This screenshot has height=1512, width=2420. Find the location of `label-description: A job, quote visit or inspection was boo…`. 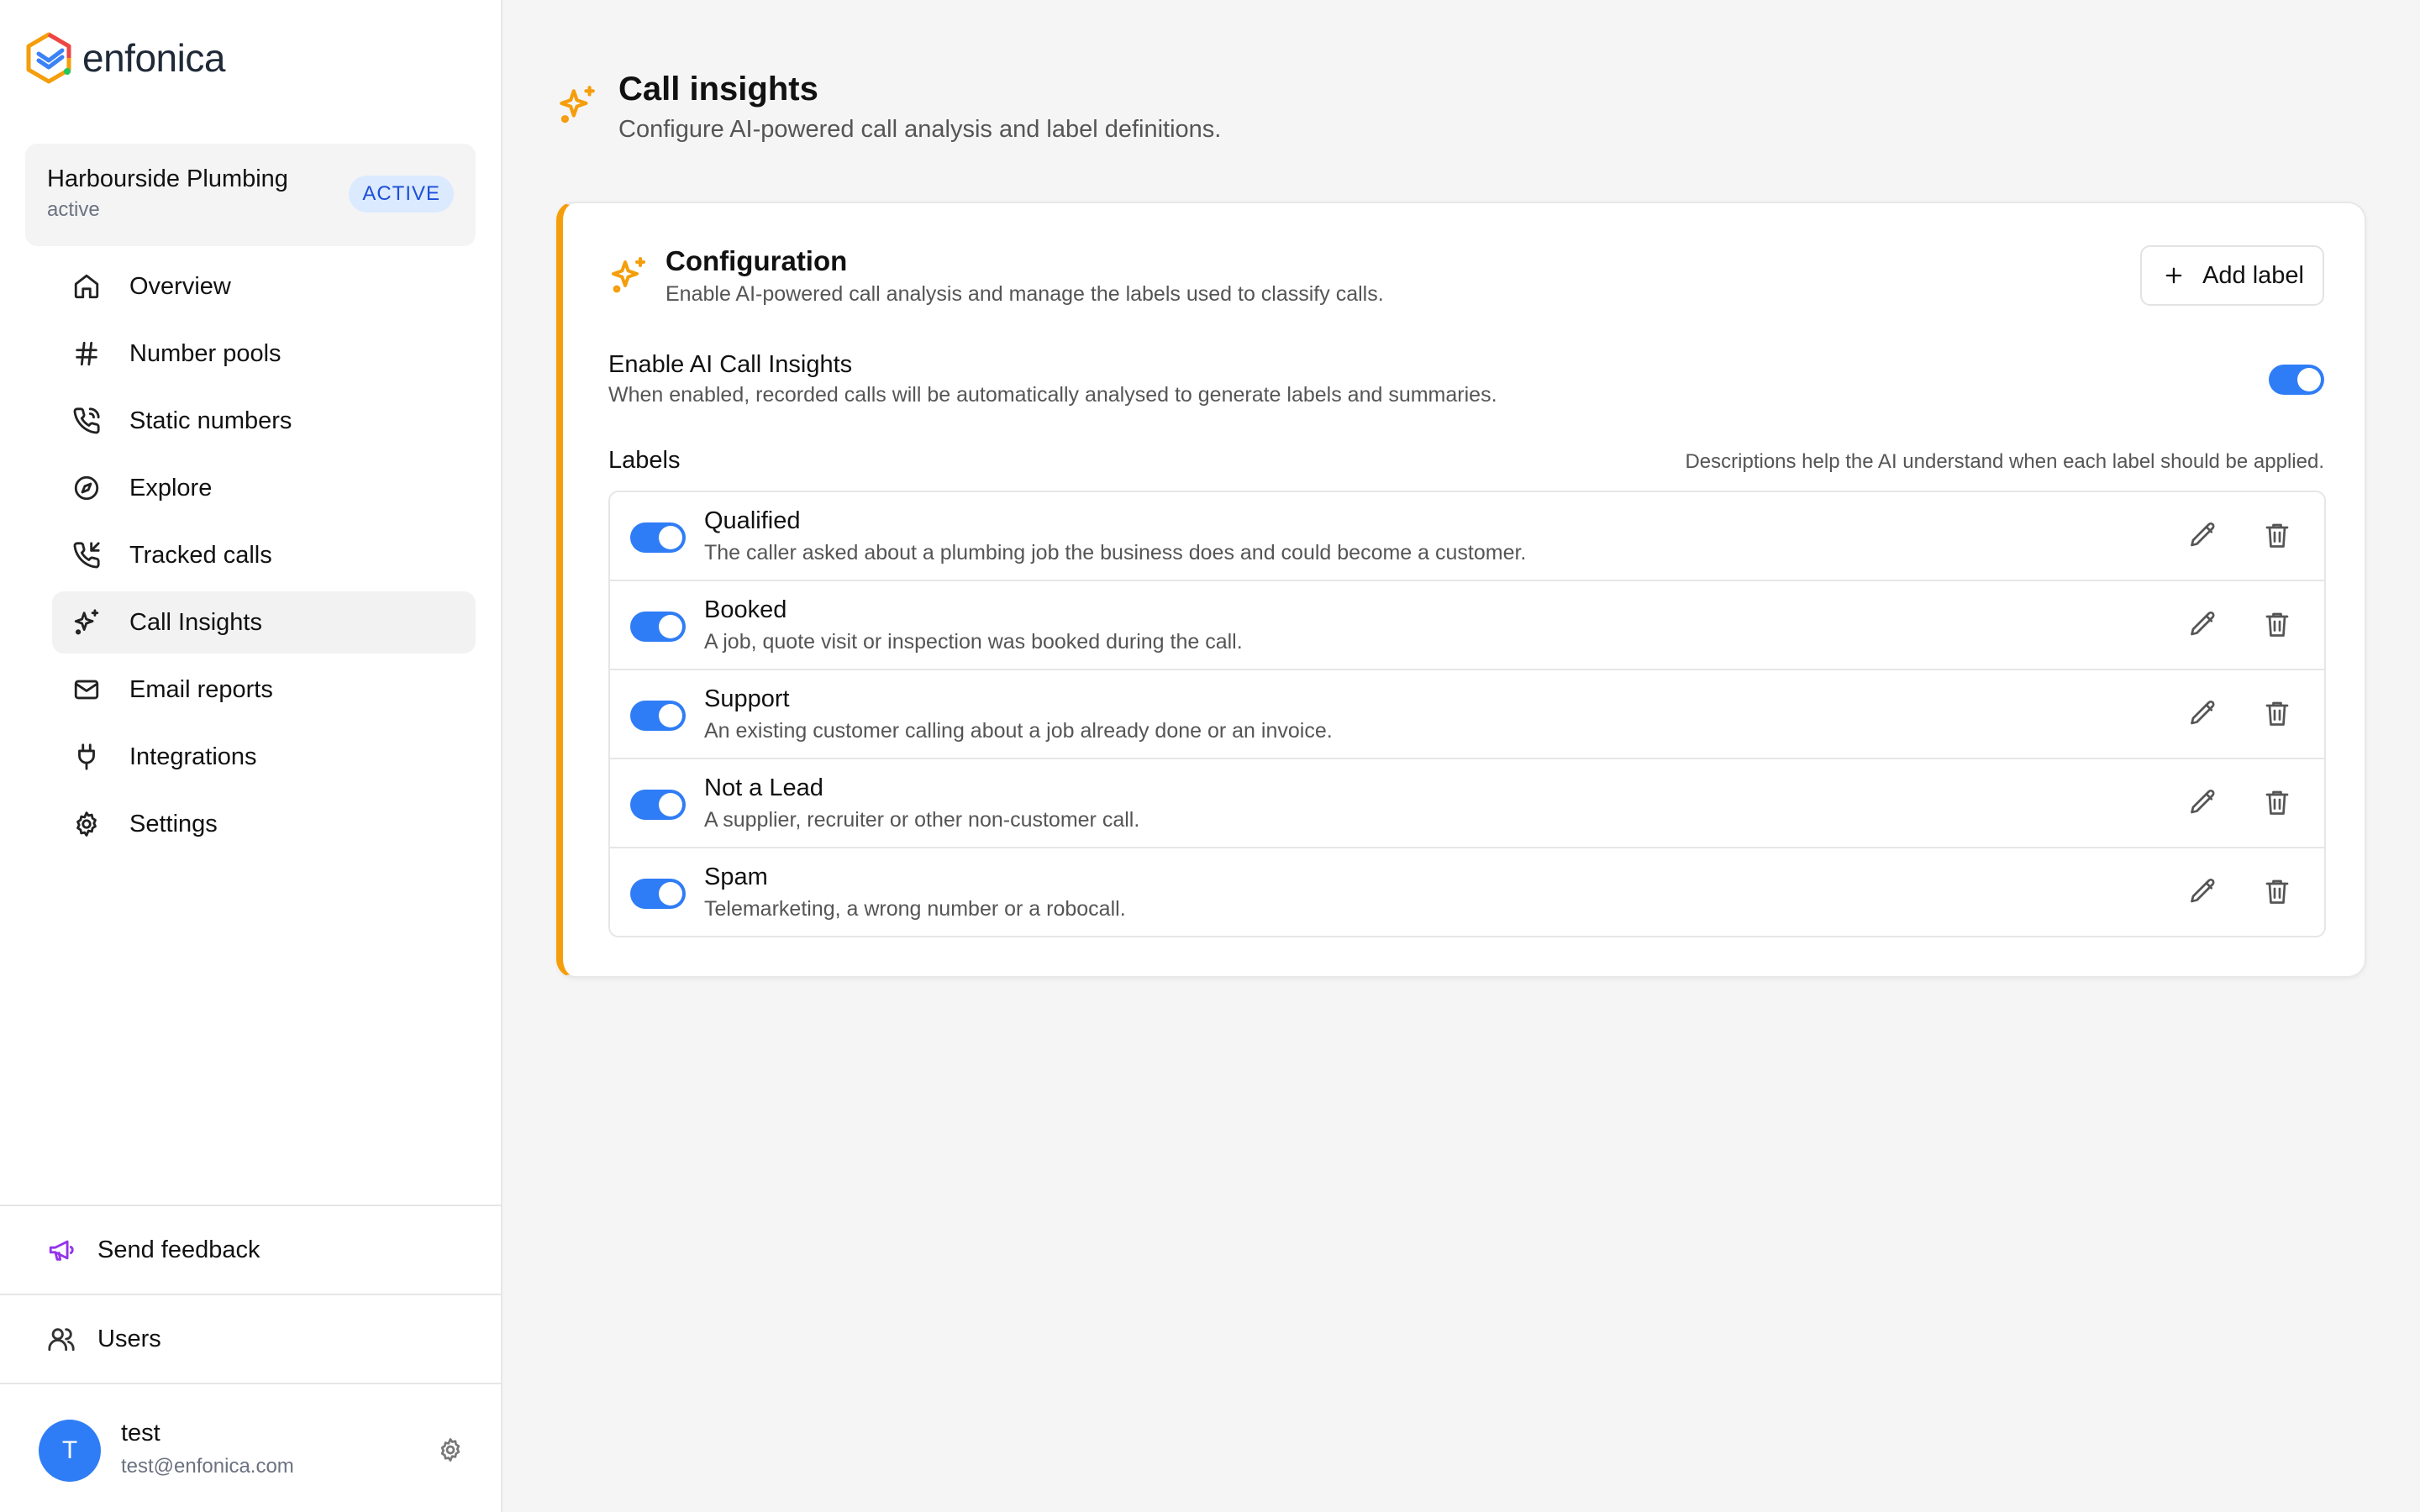

label-description: A job, quote visit or inspection was boo… is located at coordinates (973, 642).